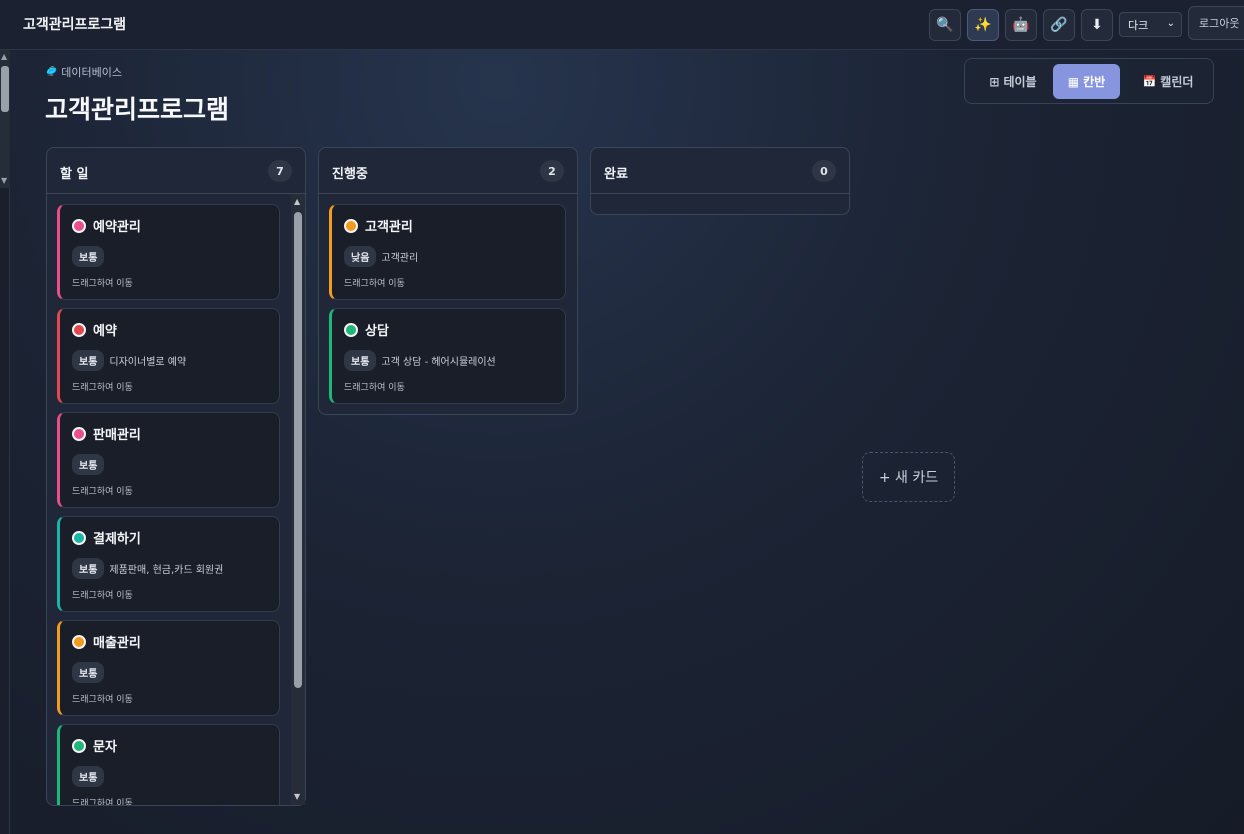  I want to click on top-bar: 고객관리프로그램 🔍 ✨ 🤖 🔗 ⬇ 다크 ⌄ 로그아웃, so click(622, 25).